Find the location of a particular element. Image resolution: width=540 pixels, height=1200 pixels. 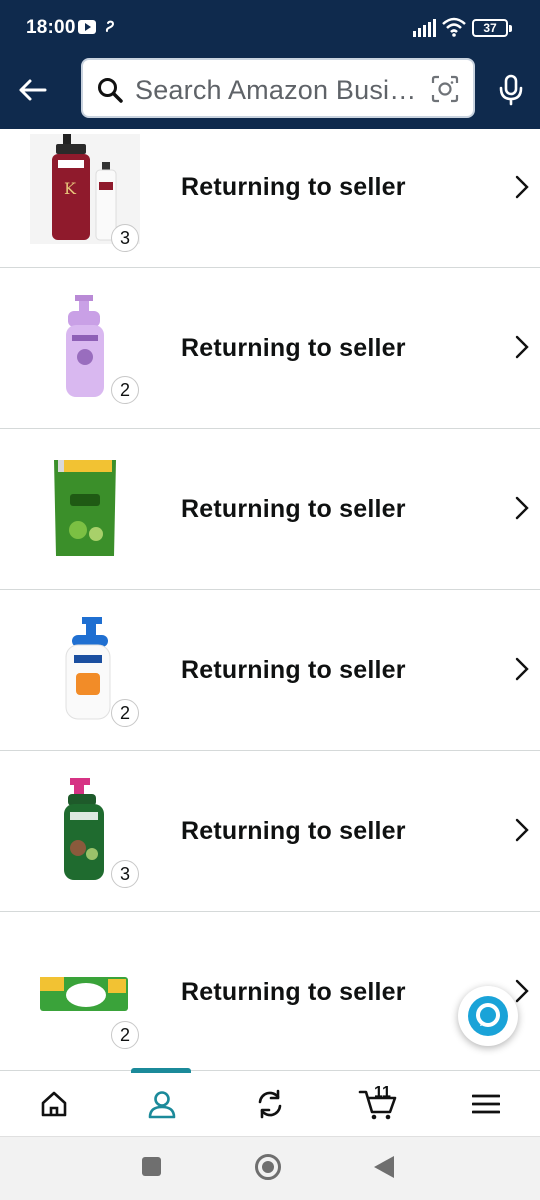

nav-menu is located at coordinates (486, 1104).